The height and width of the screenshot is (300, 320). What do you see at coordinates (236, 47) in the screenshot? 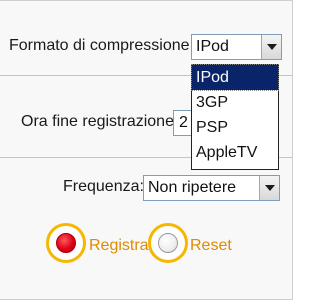
I see `compression-select: IPod` at bounding box center [236, 47].